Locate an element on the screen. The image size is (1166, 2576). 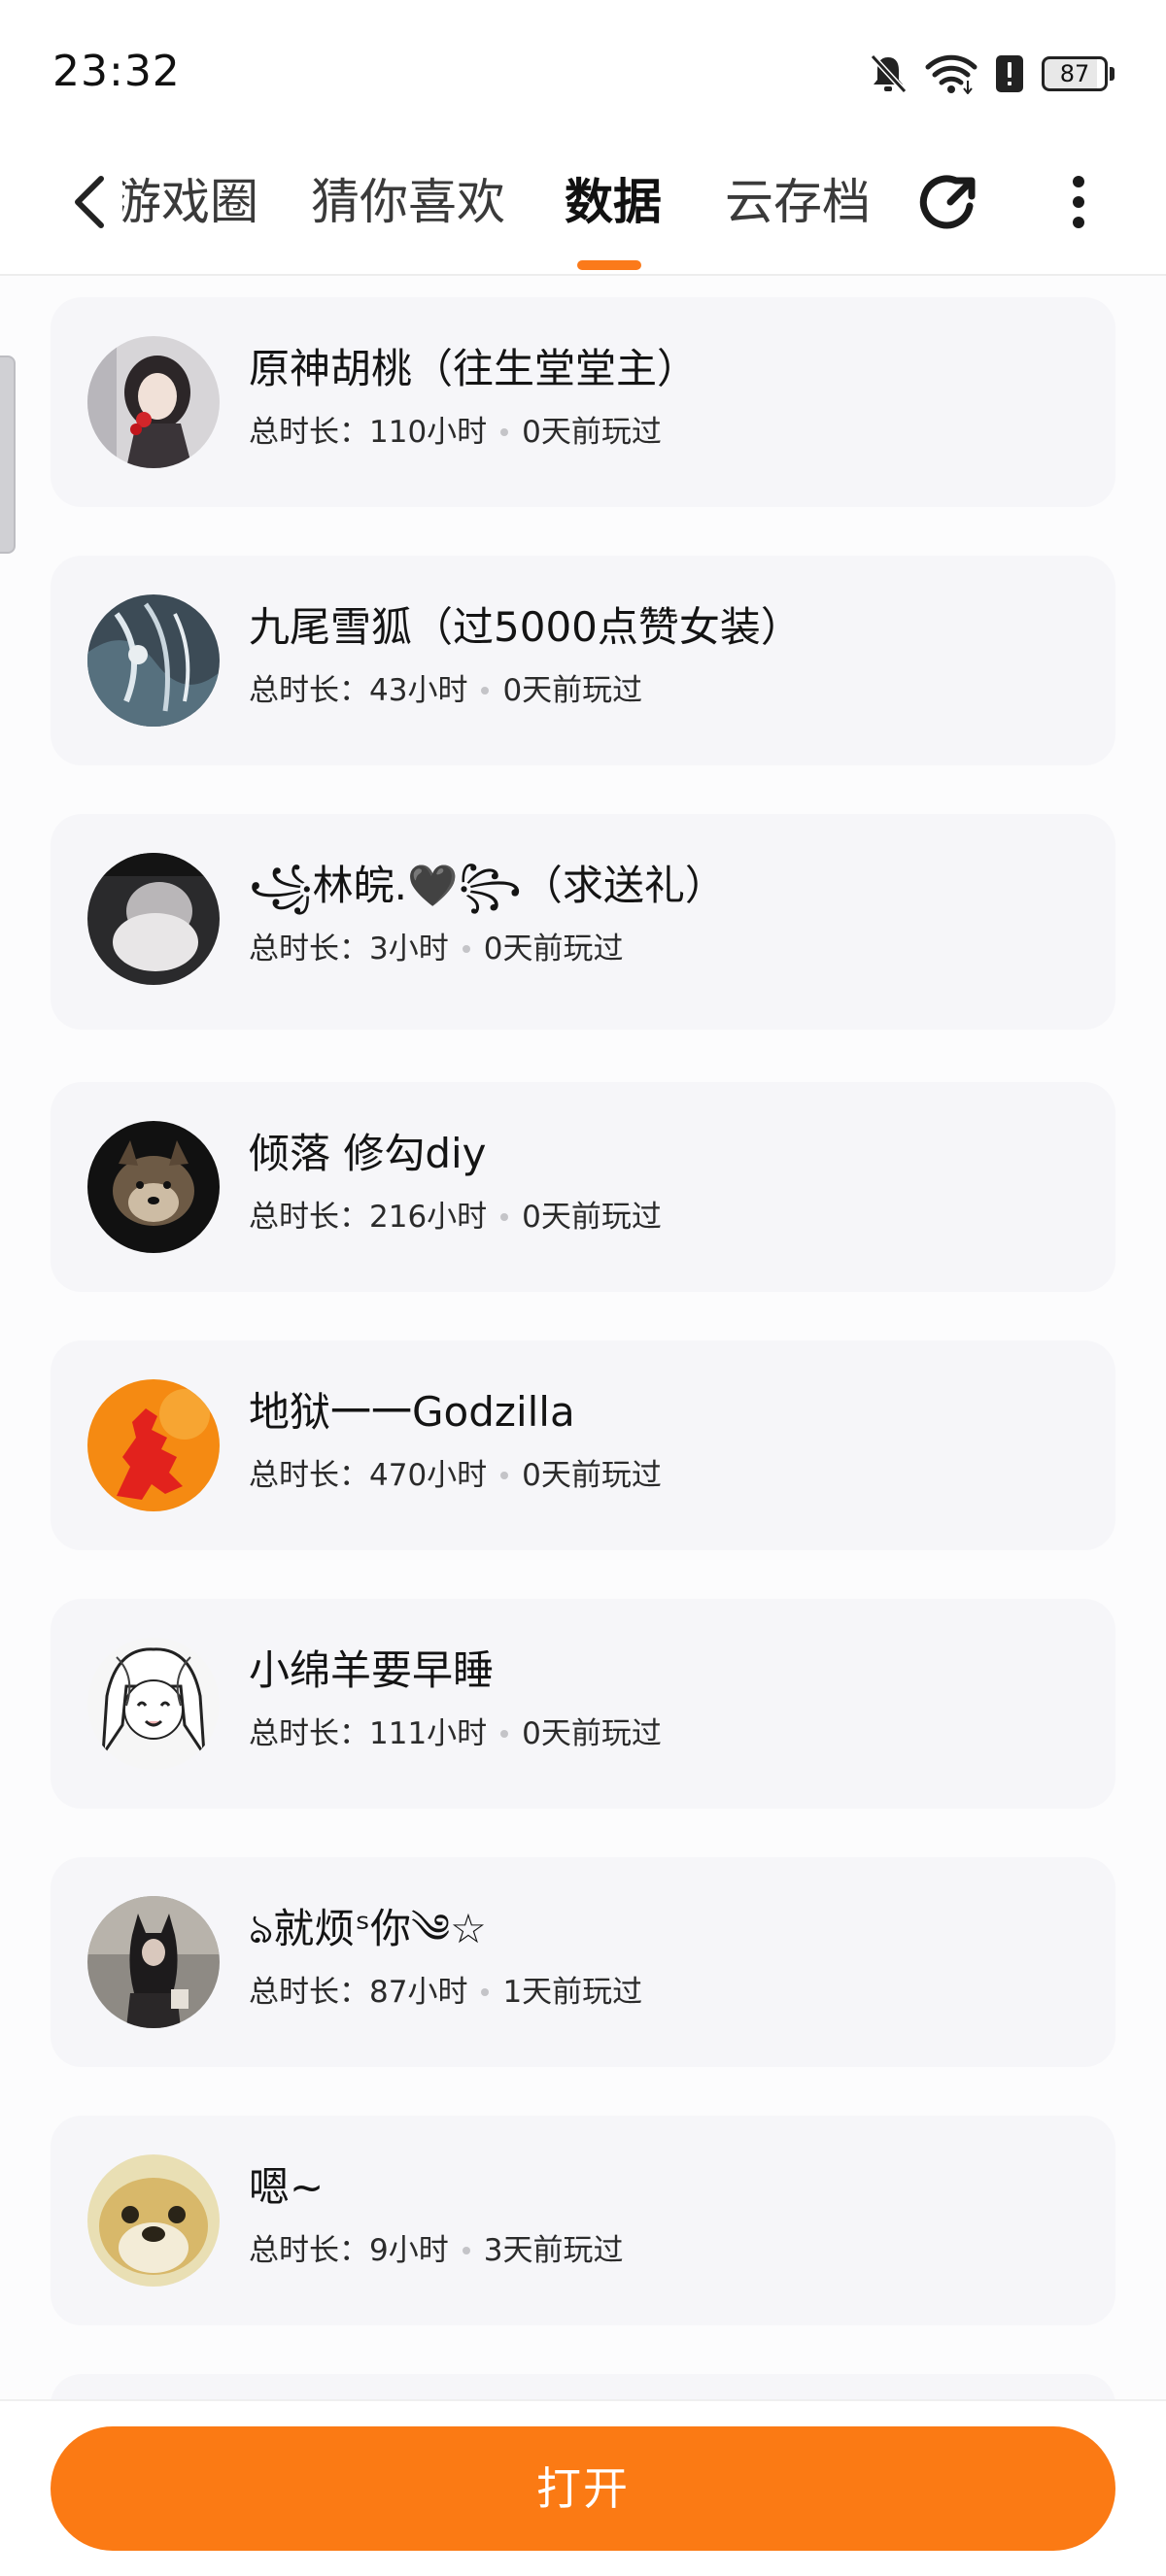
player-card: 倾落 修勾diy 总时长：216小时 0天前玩过 is located at coordinates (583, 1187).